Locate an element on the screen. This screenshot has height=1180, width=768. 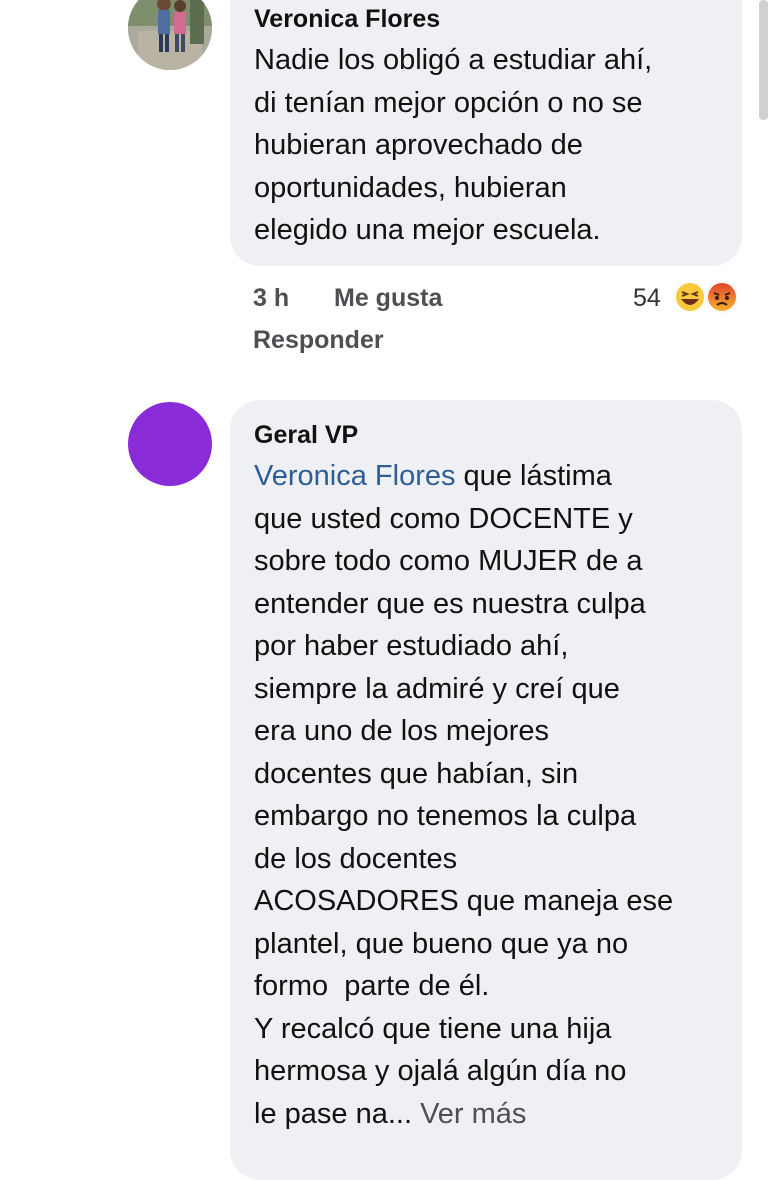
comment-line: docentes que habían, sin is located at coordinates (416, 773).